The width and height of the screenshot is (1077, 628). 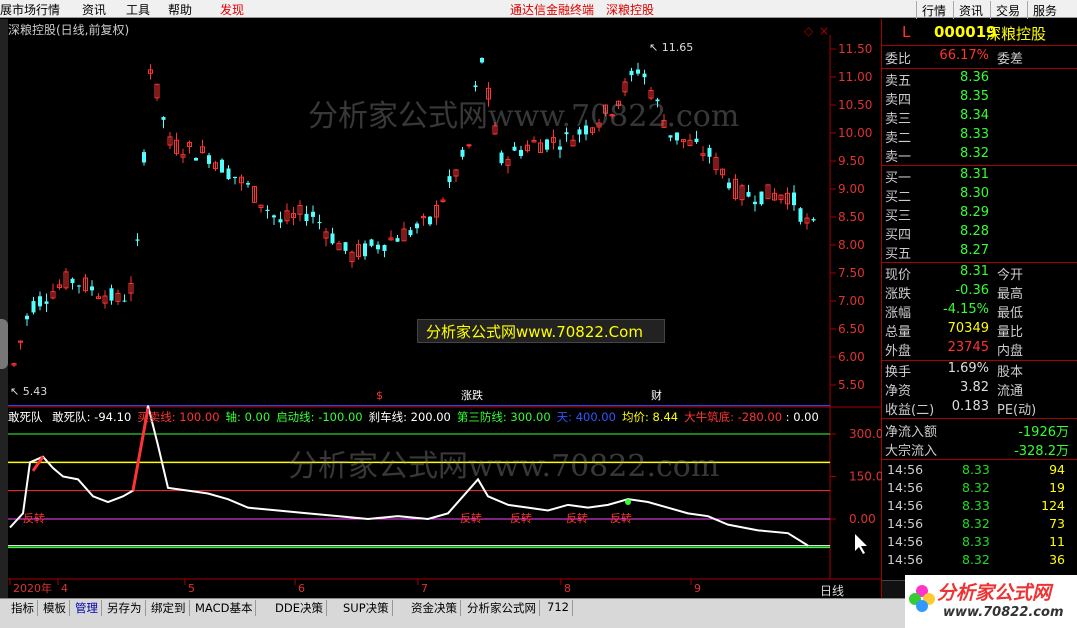 What do you see at coordinates (4, 344) in the screenshot?
I see `collapse-handle` at bounding box center [4, 344].